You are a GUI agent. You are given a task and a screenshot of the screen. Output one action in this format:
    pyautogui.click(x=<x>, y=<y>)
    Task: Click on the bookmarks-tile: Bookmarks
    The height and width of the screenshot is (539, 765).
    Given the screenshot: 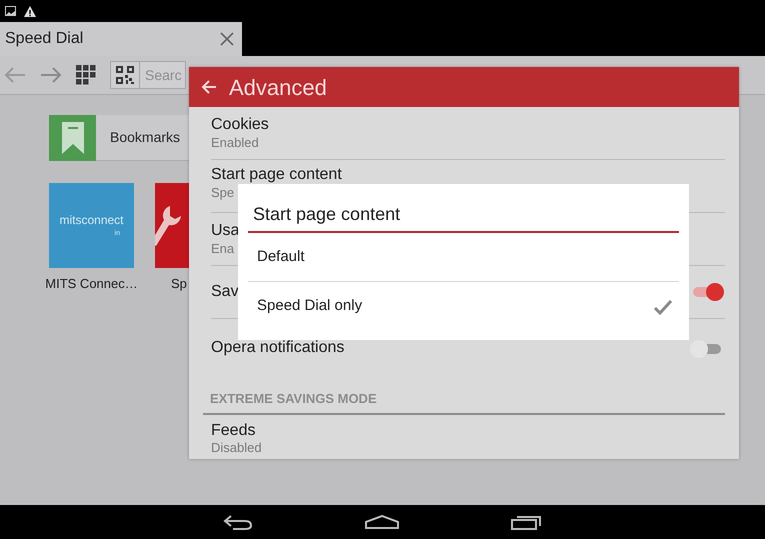 What is the action you would take?
    pyautogui.click(x=119, y=138)
    